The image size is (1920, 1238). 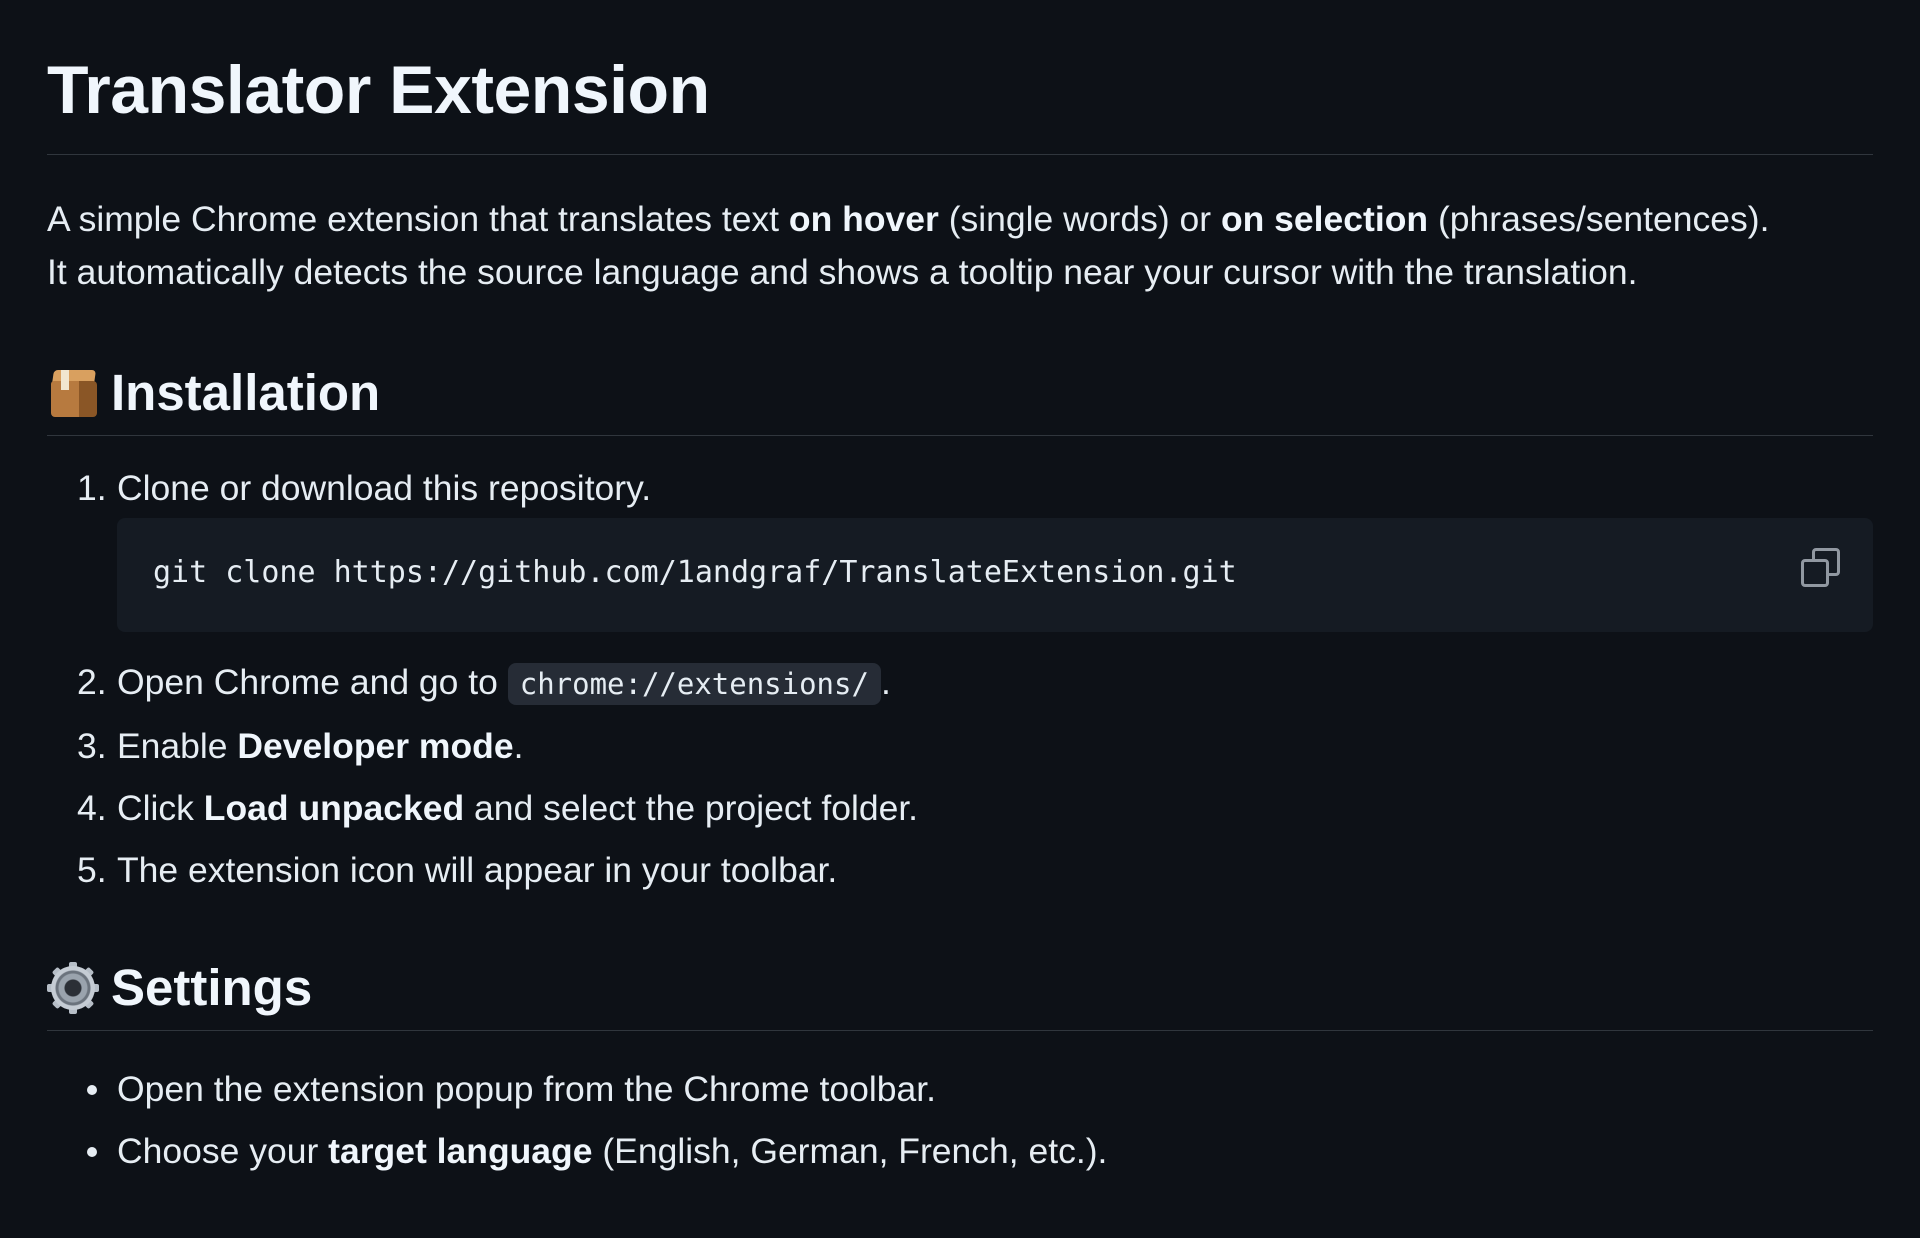 What do you see at coordinates (92, 808) in the screenshot?
I see `step-number: 4.` at bounding box center [92, 808].